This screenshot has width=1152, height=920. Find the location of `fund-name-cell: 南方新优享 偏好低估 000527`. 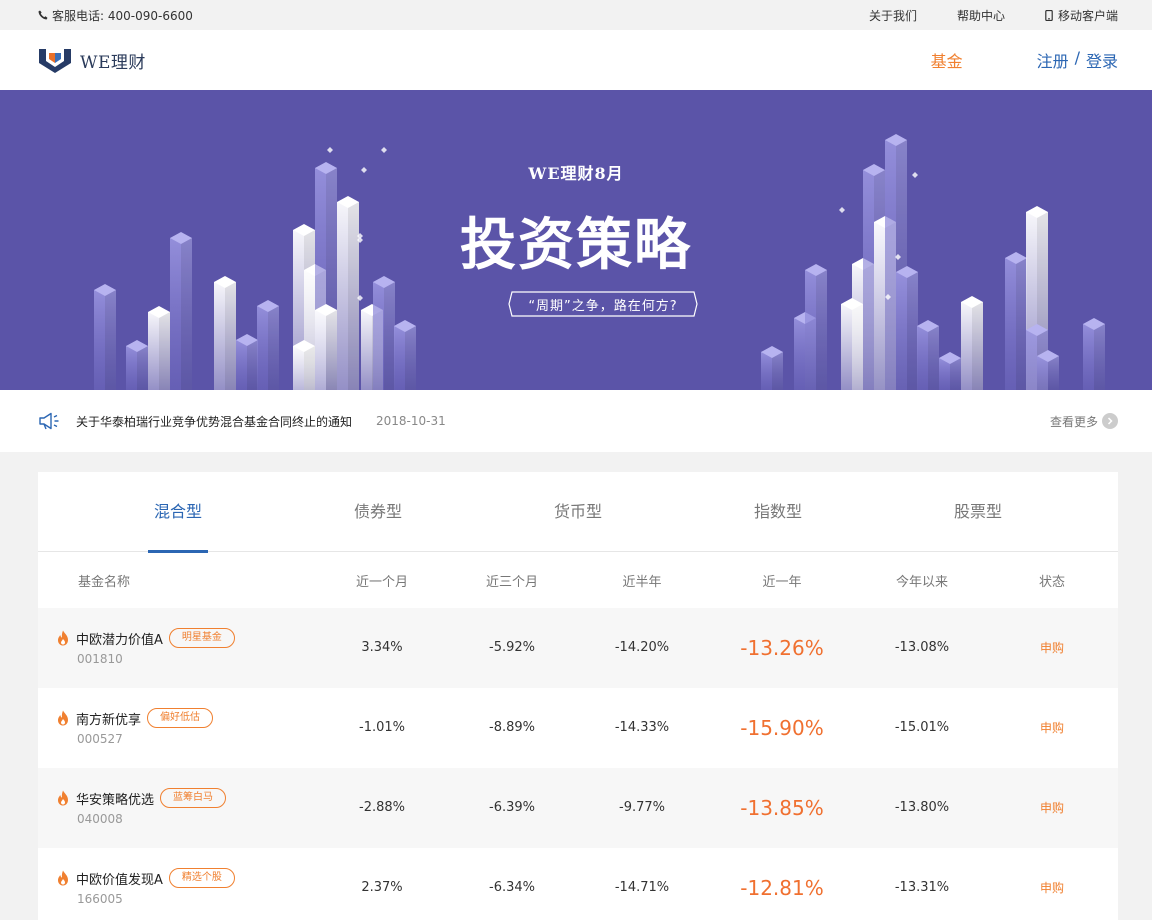

fund-name-cell: 南方新优享 偏好低估 000527 is located at coordinates (135, 727).